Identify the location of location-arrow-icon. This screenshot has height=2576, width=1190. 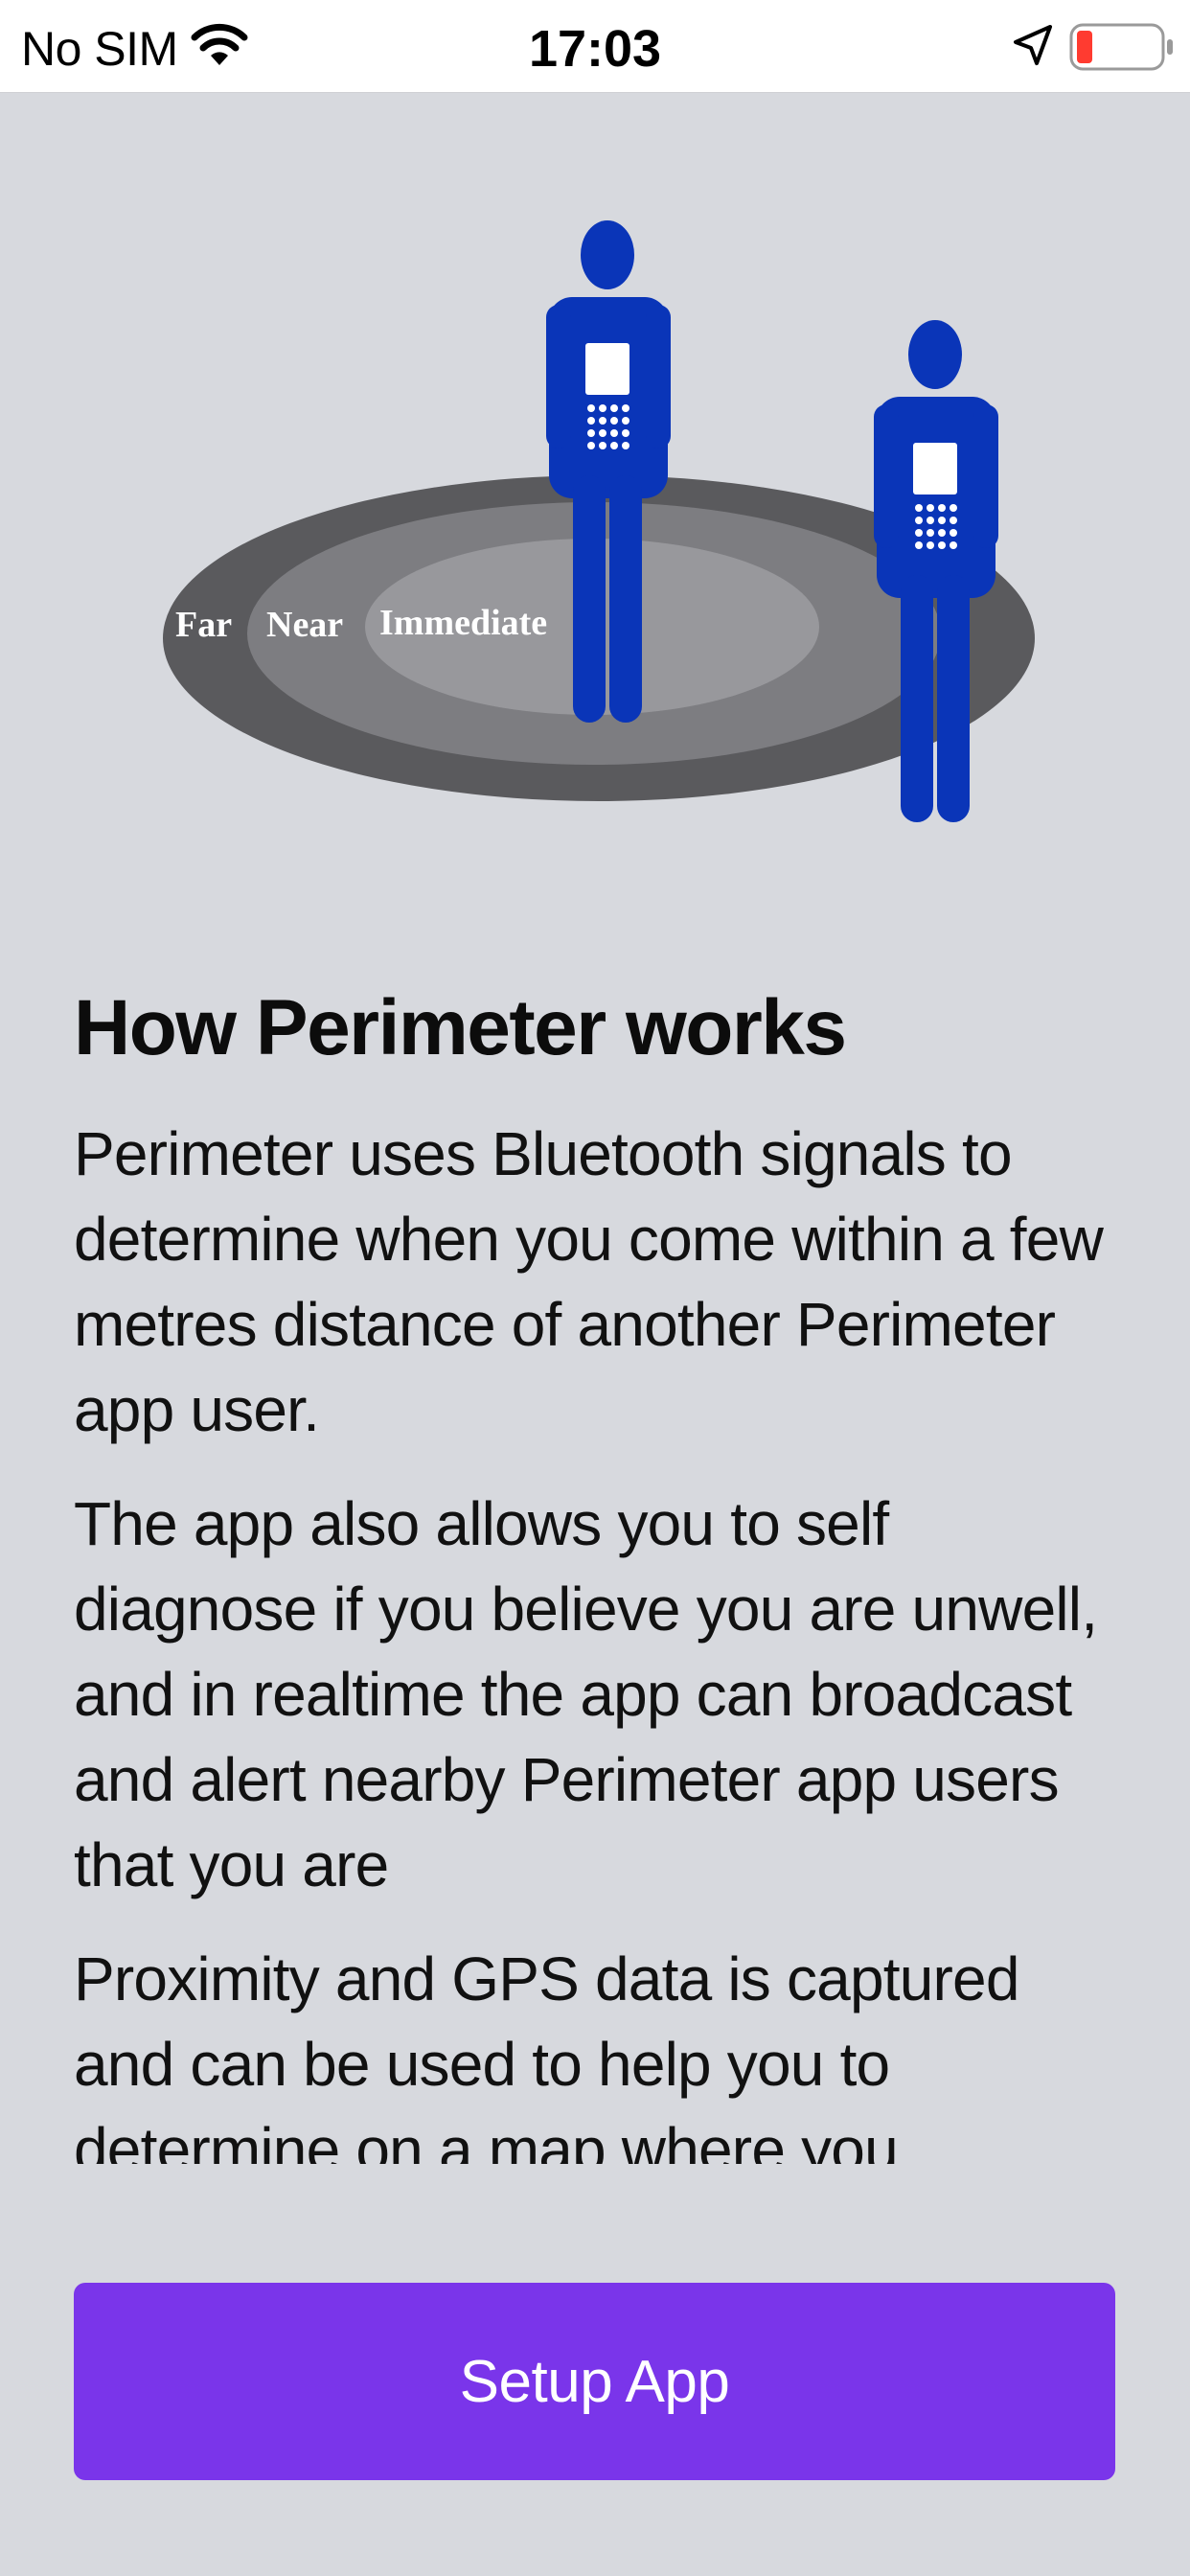
(1033, 45).